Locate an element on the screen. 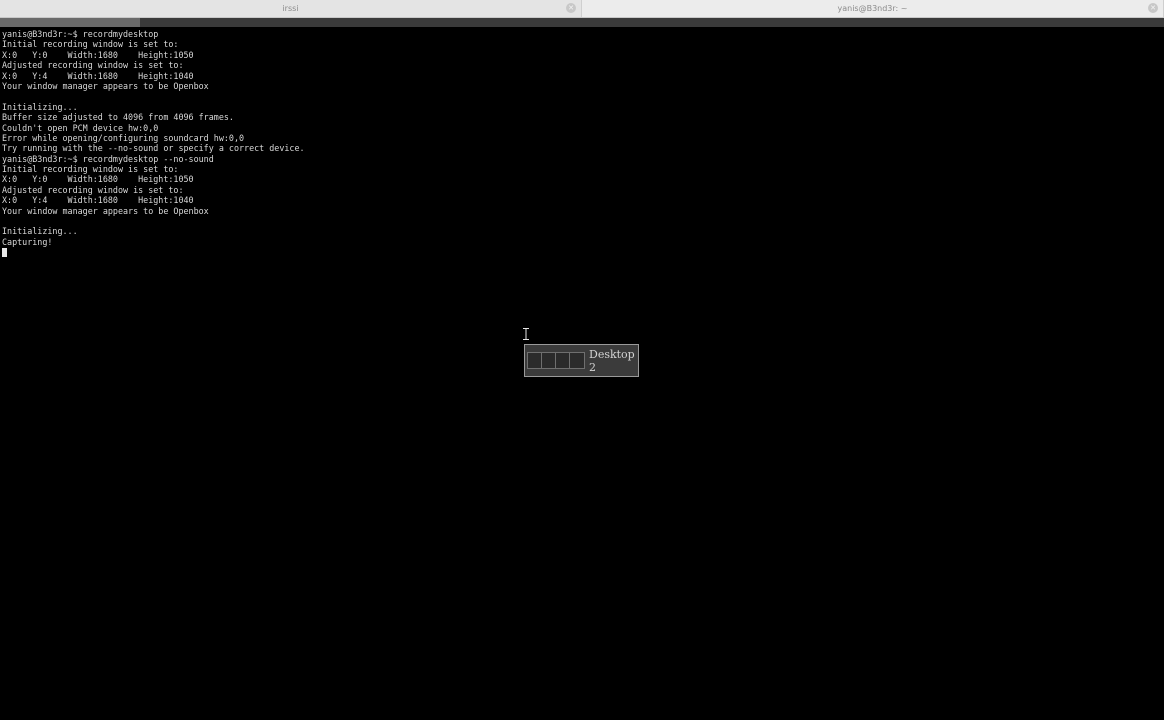 This screenshot has height=720, width=1164. tab-scroll-strip is located at coordinates (582, 22).